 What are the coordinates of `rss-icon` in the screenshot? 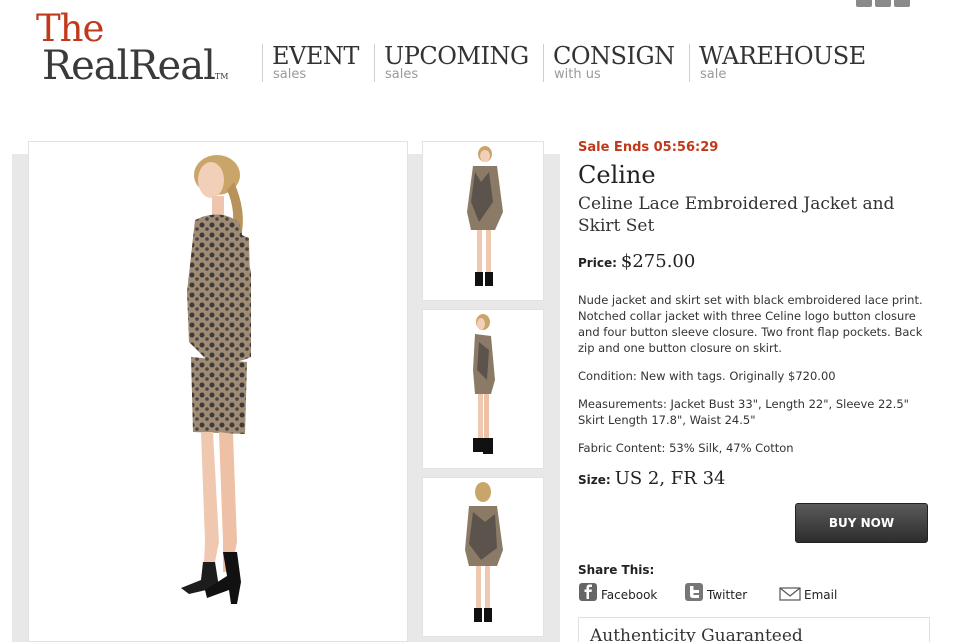 It's located at (864, 3).